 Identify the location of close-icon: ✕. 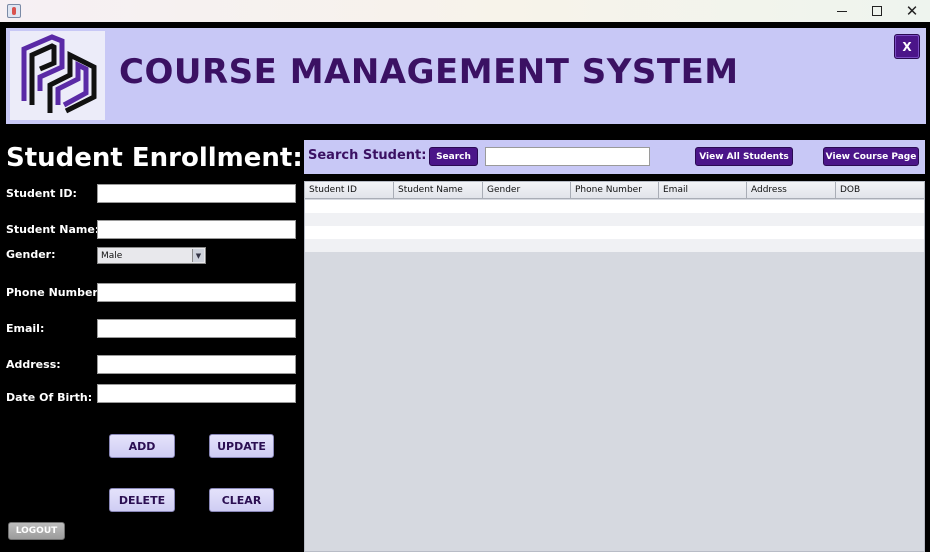
(912, 10).